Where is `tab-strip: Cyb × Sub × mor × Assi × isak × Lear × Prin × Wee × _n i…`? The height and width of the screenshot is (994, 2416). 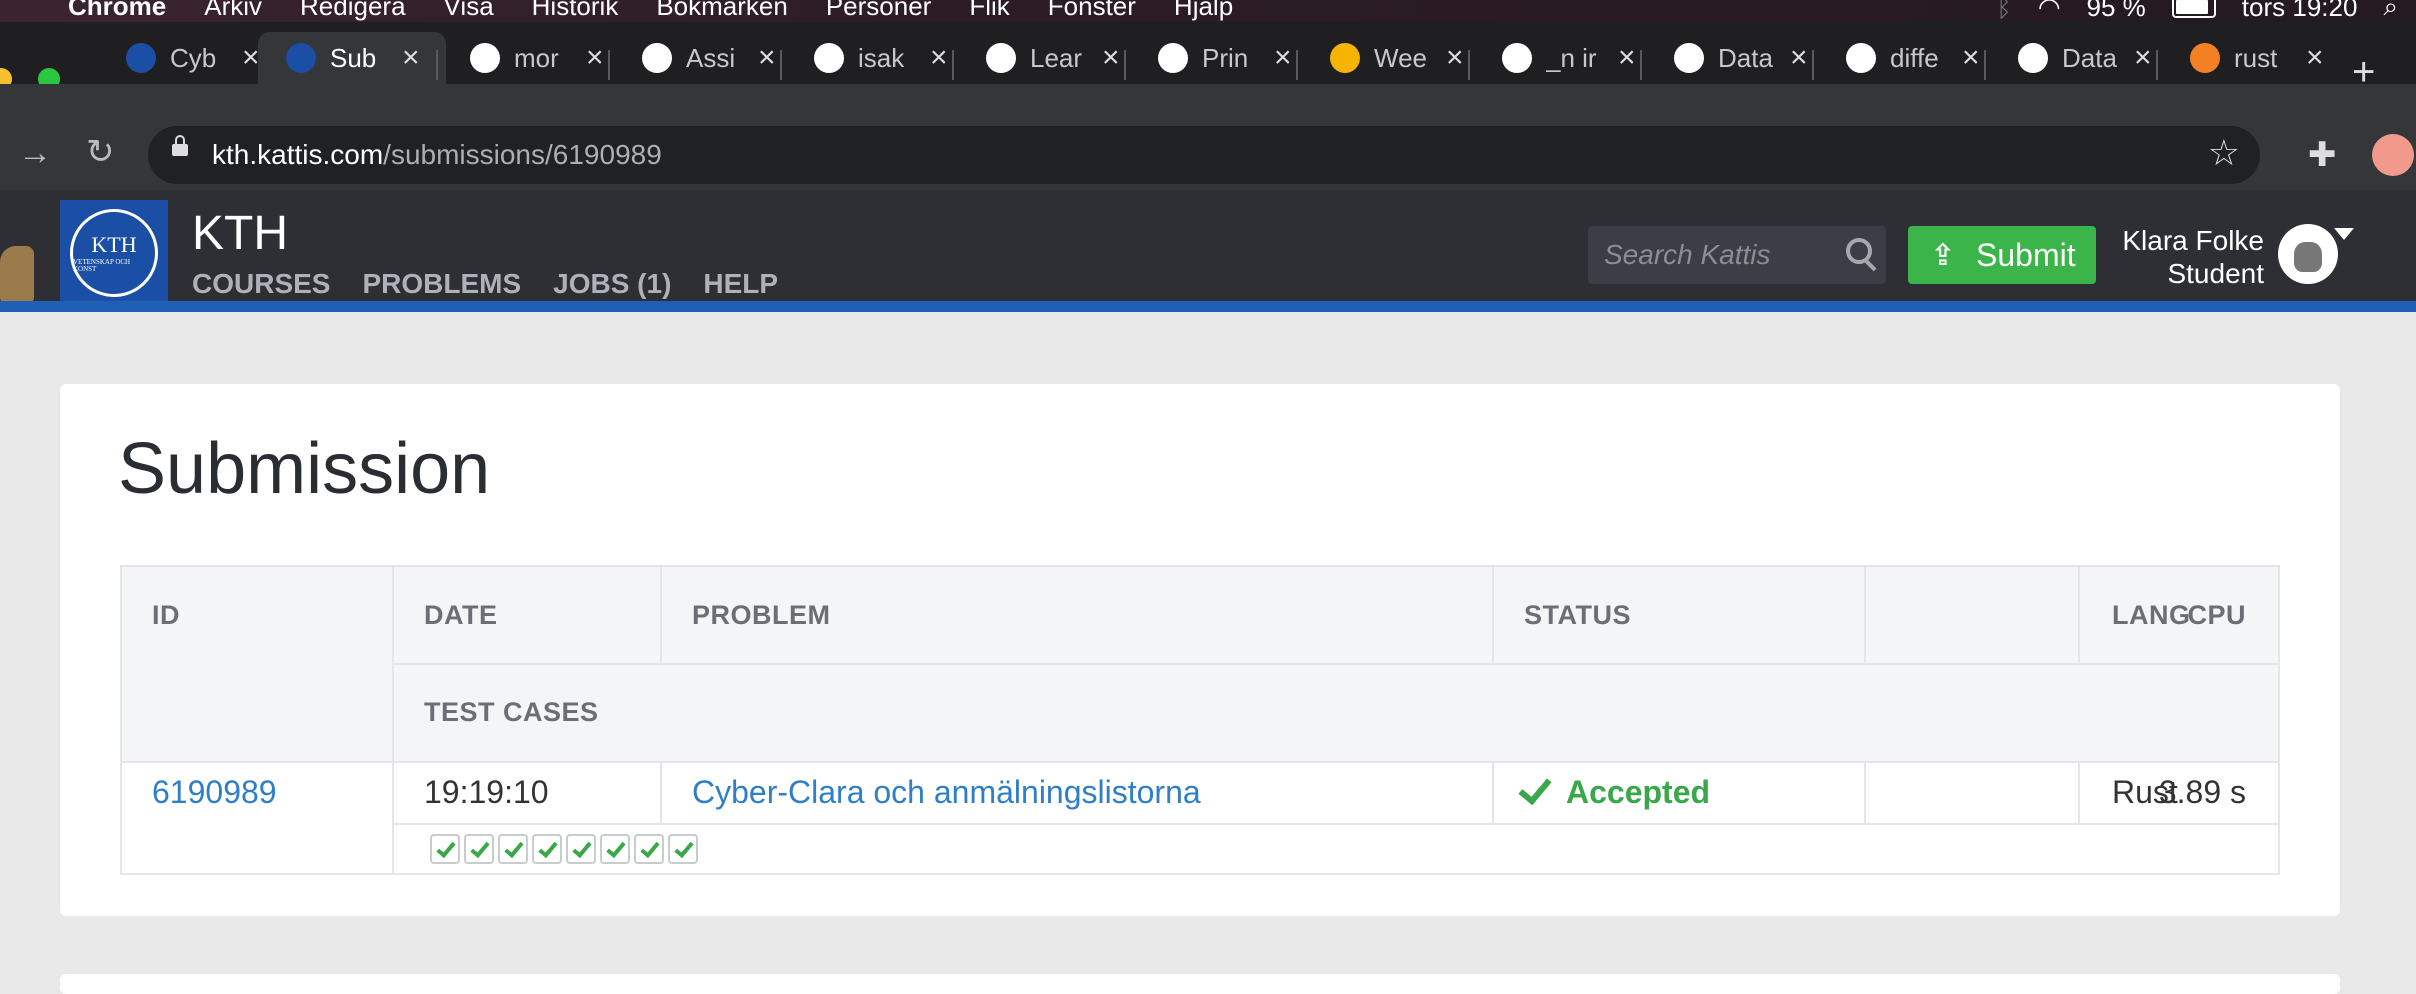 tab-strip: Cyb × Sub × mor × Assi × isak × Lear × Prin × Wee × _n i… is located at coordinates (1208, 58).